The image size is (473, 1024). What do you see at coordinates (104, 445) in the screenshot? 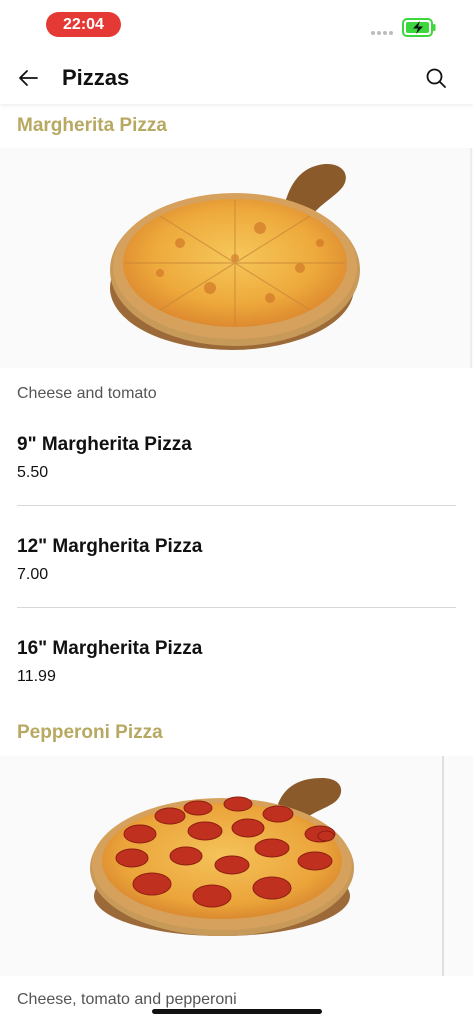
I see `menu-item-name: 9" Margherita Pizza` at bounding box center [104, 445].